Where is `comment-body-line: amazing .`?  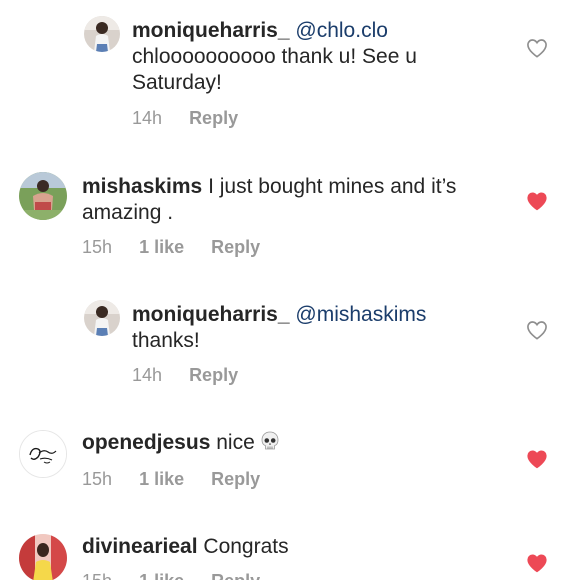 comment-body-line: amazing . is located at coordinates (128, 212).